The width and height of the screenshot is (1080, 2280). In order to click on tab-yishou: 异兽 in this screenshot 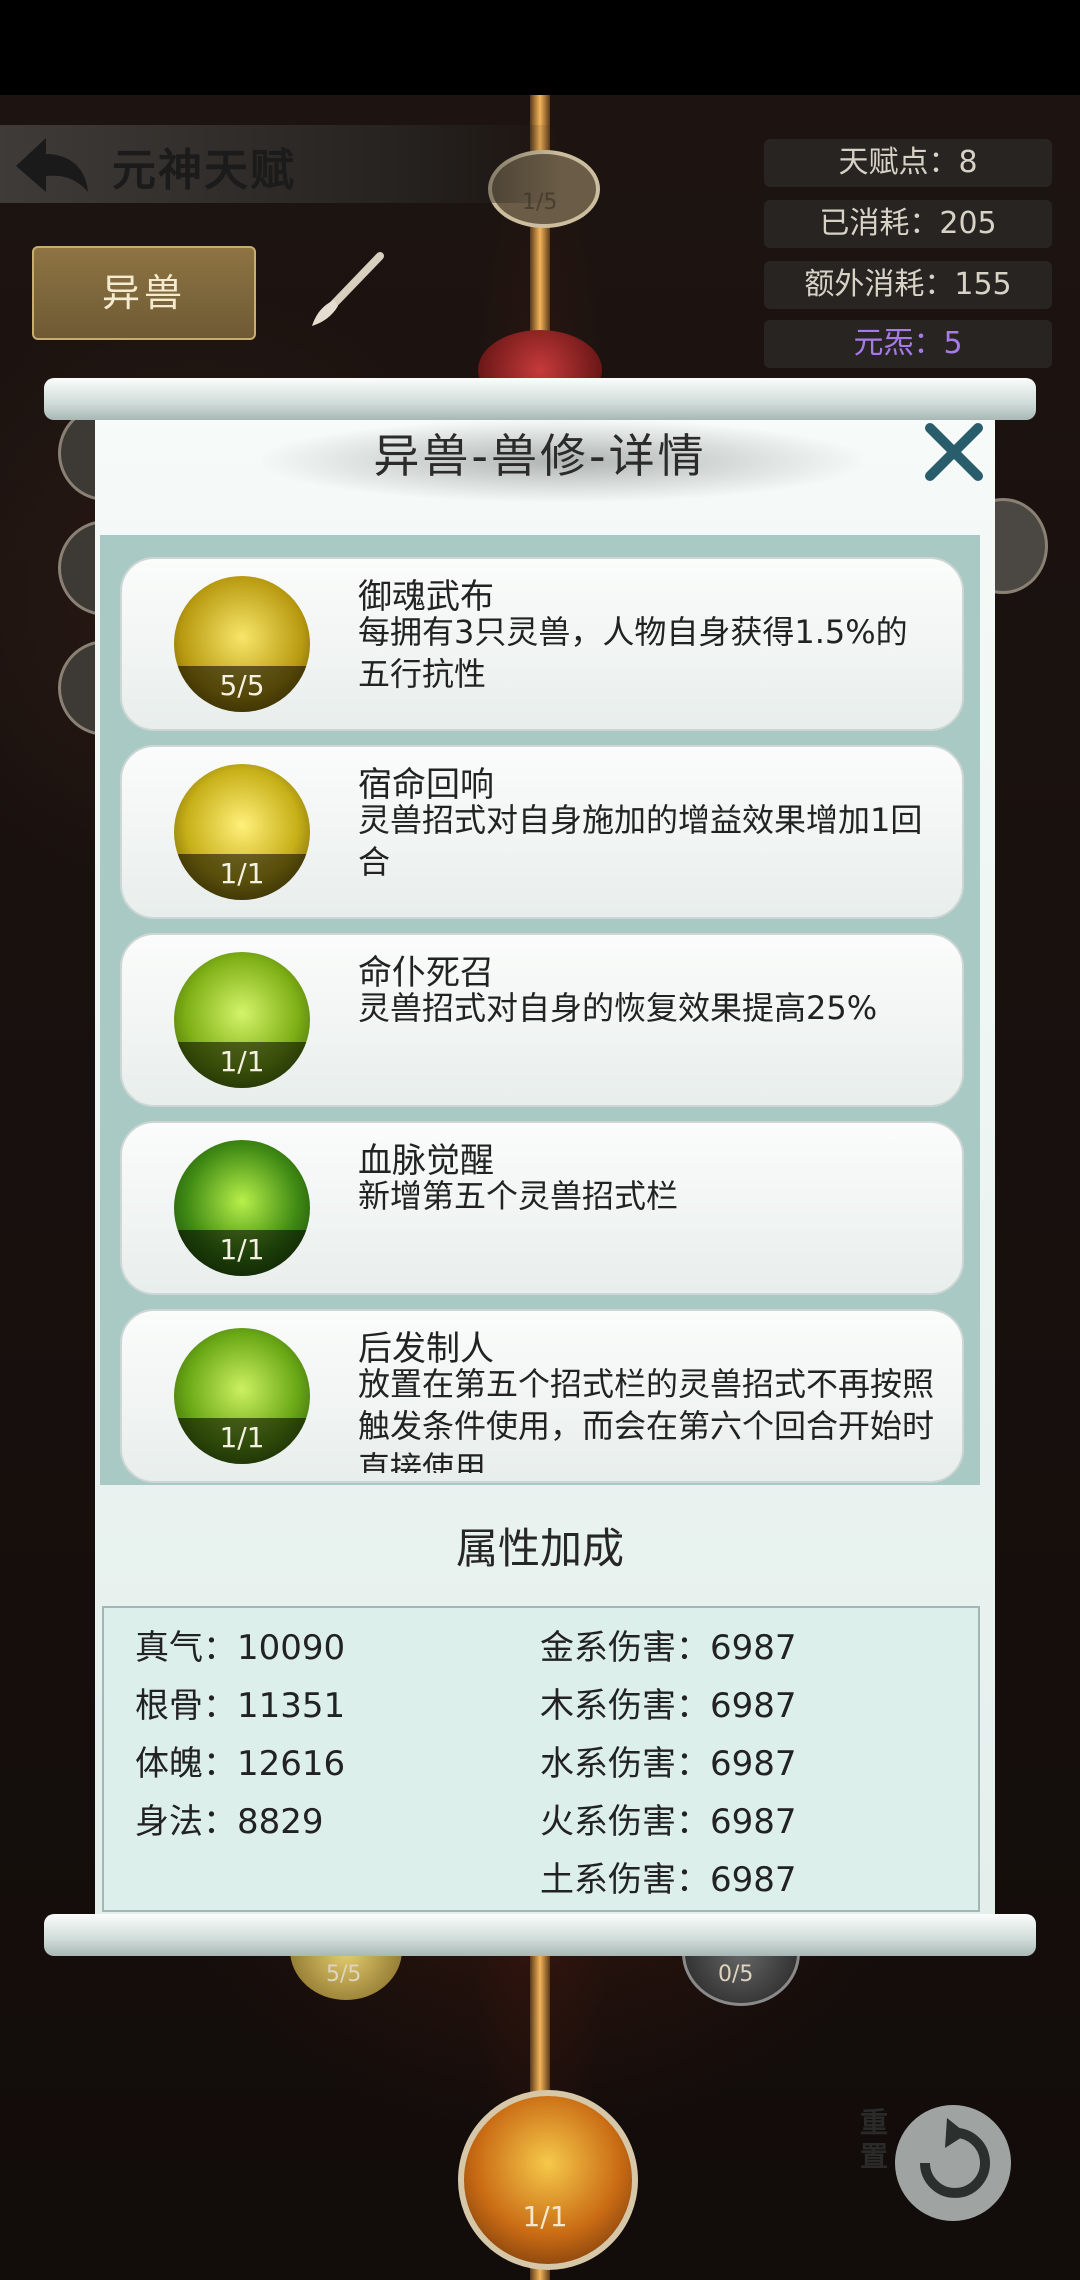, I will do `click(144, 293)`.